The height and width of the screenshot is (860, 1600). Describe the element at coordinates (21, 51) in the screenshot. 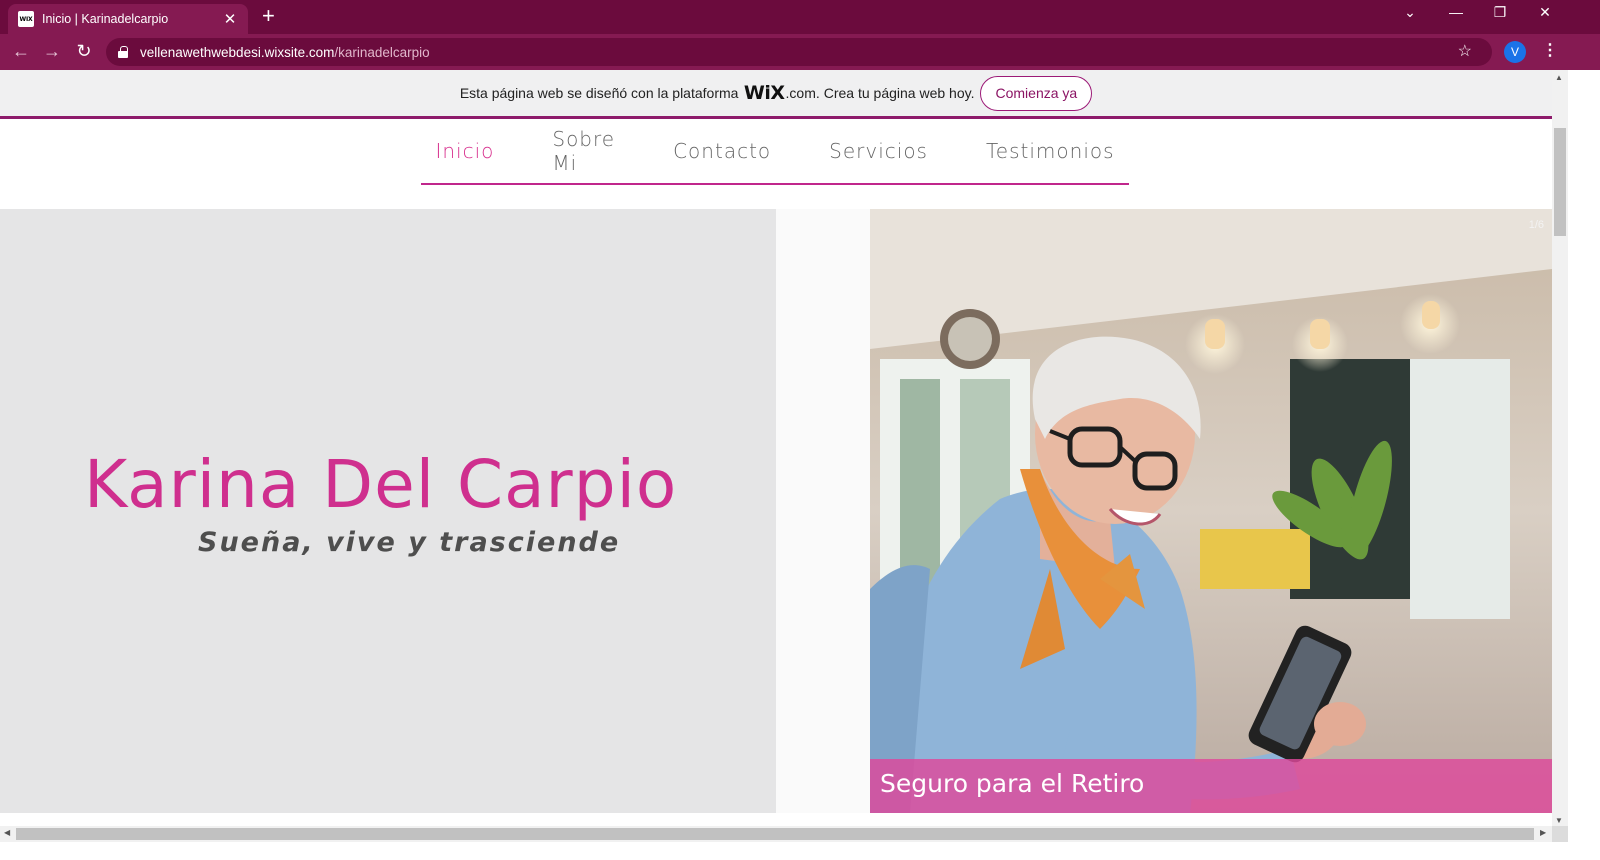

I see `back-icon: ←` at that location.